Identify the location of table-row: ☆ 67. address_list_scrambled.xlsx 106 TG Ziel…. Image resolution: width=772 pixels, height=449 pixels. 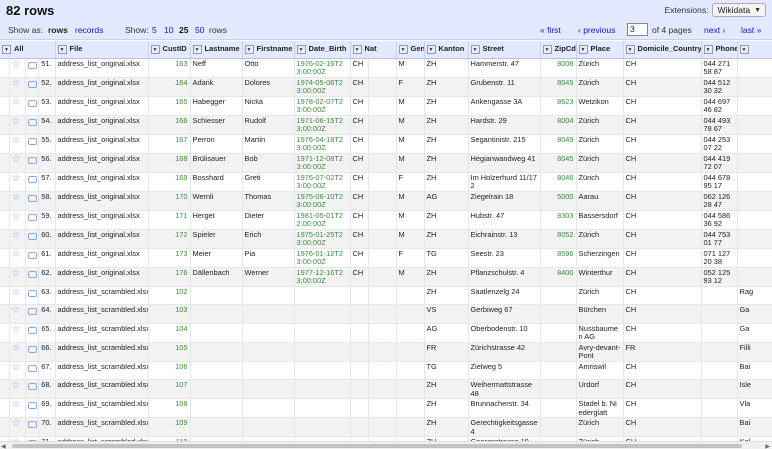
(386, 370).